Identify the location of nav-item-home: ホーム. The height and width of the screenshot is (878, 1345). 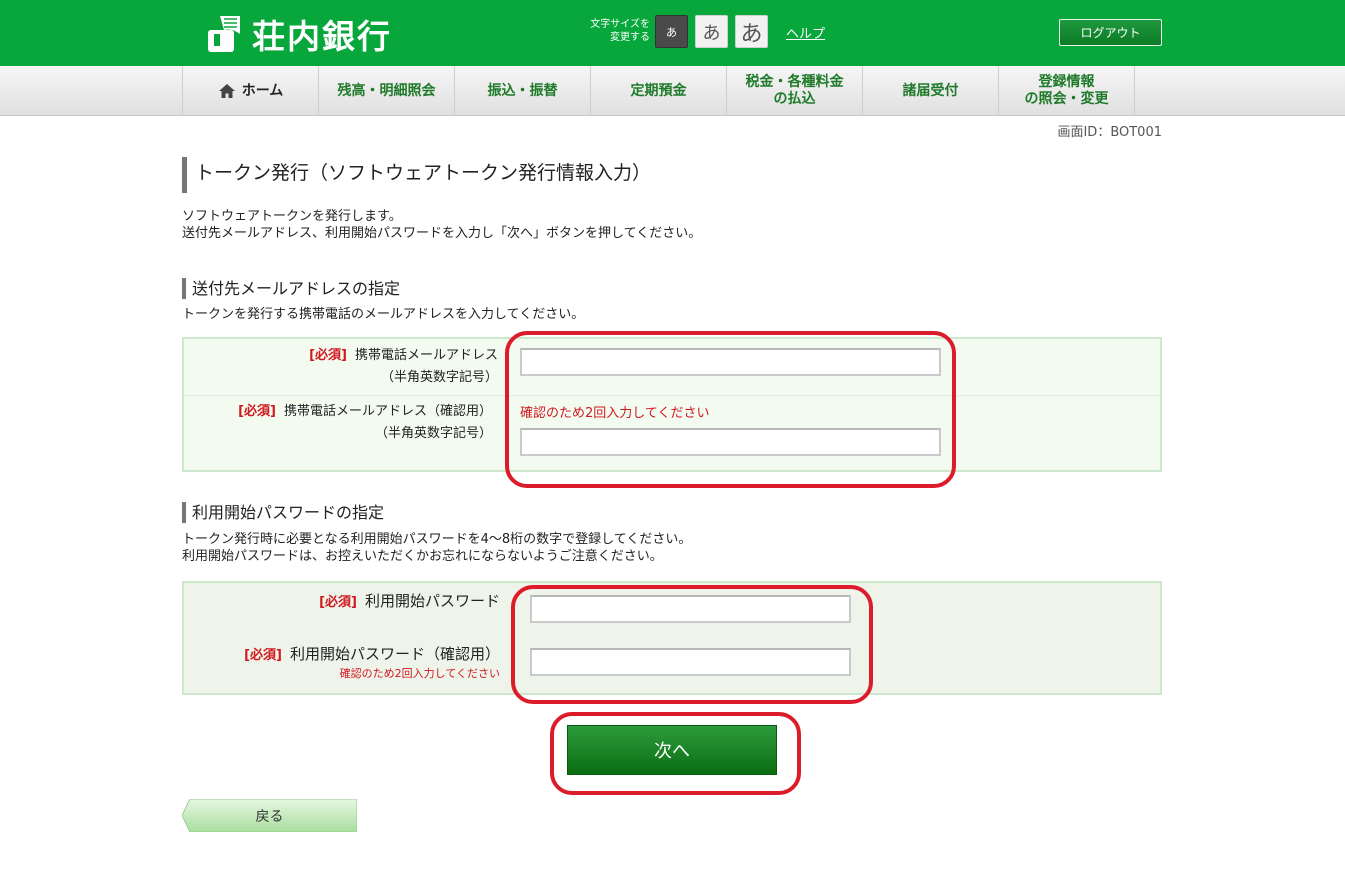
(251, 91).